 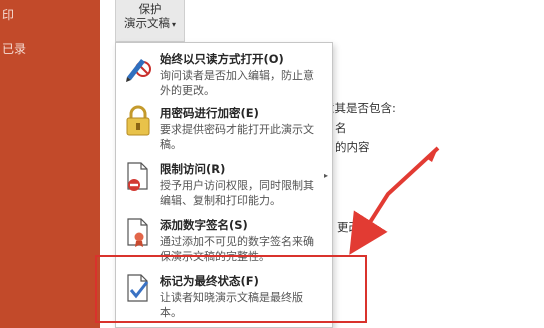 What do you see at coordinates (394, 200) in the screenshot?
I see `annotation-arrow-icon` at bounding box center [394, 200].